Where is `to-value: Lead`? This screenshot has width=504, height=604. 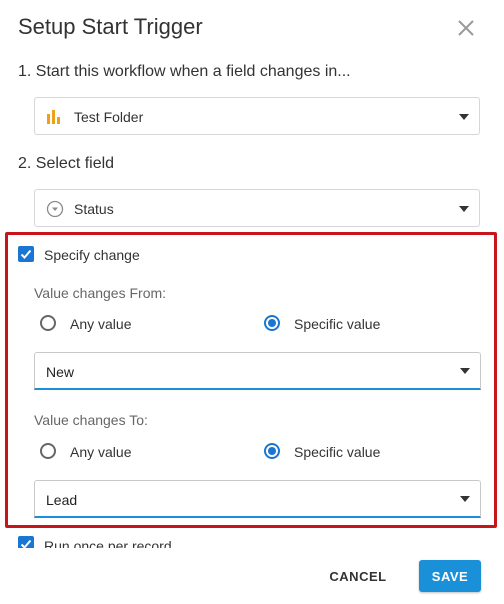 to-value: Lead is located at coordinates (62, 500).